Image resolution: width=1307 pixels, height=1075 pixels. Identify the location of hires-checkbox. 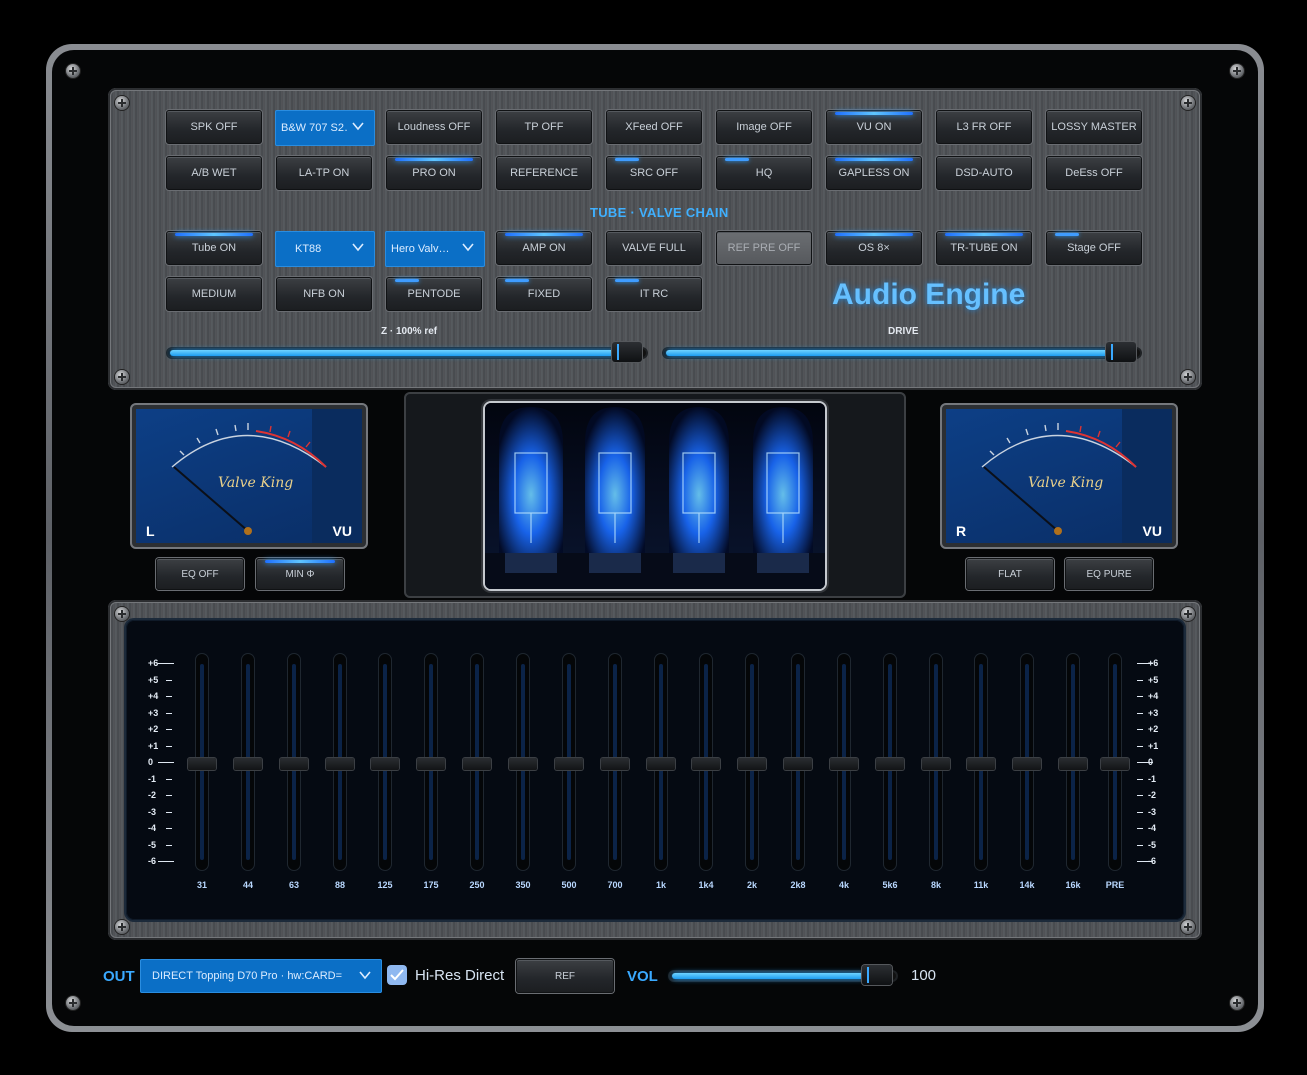
(397, 975).